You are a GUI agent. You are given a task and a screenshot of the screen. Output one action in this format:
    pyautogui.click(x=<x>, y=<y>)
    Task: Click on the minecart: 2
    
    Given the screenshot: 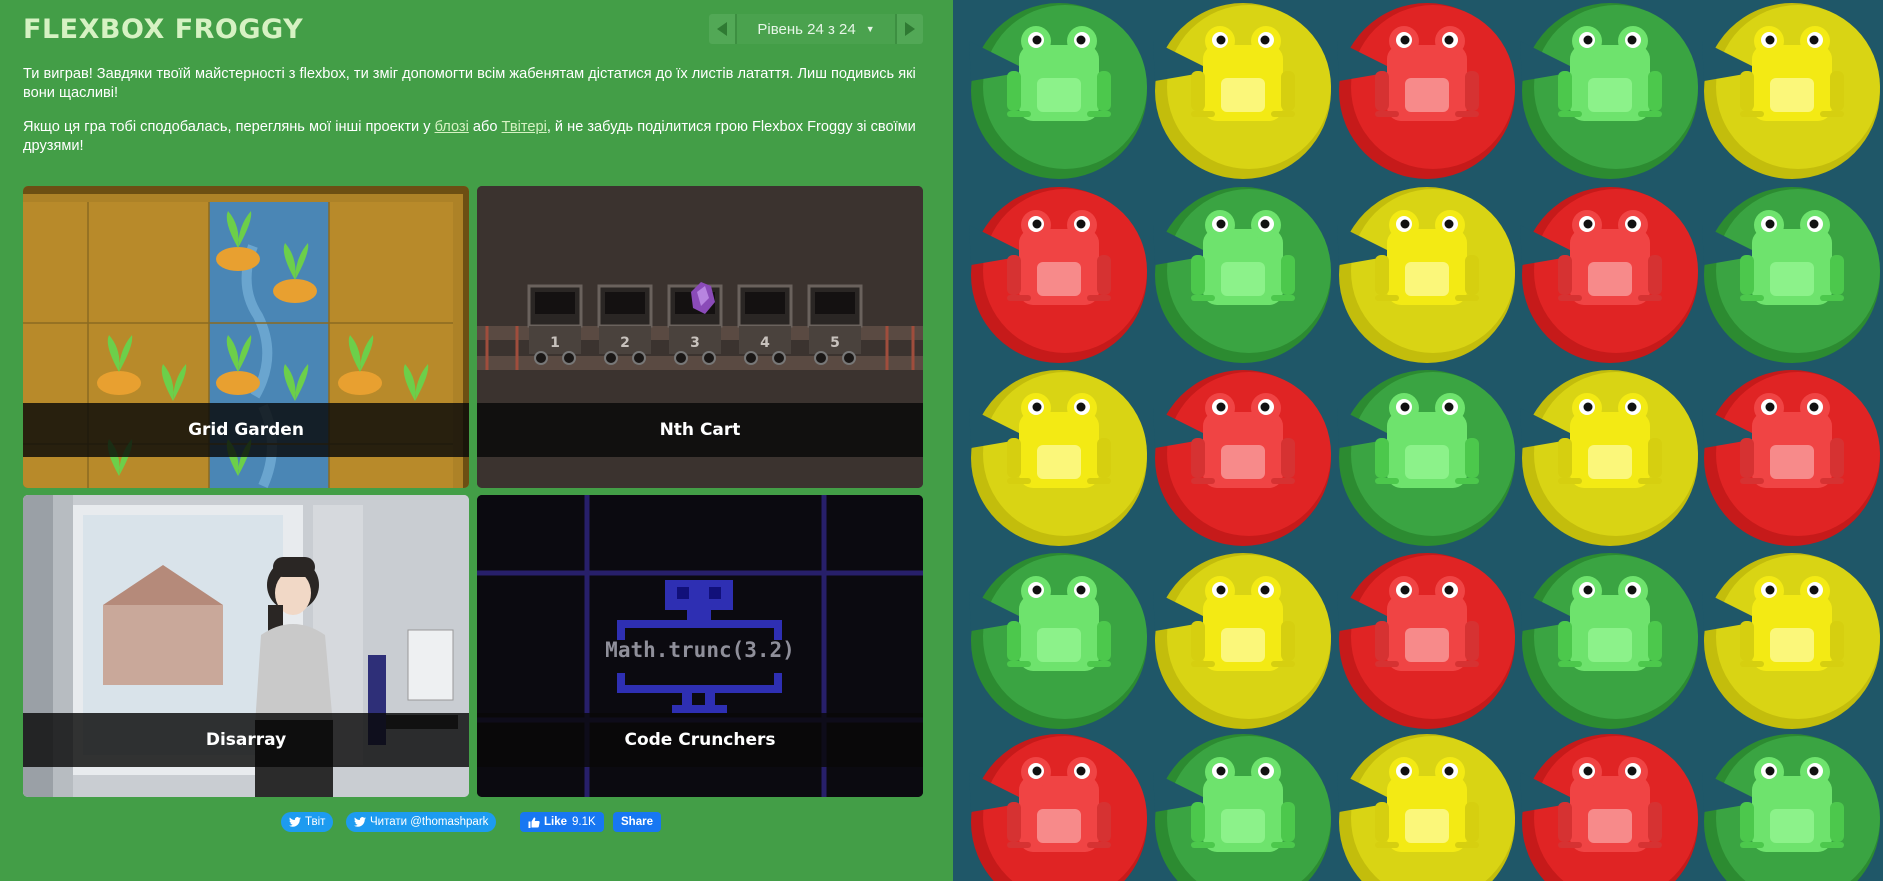 What is the action you would take?
    pyautogui.click(x=625, y=324)
    